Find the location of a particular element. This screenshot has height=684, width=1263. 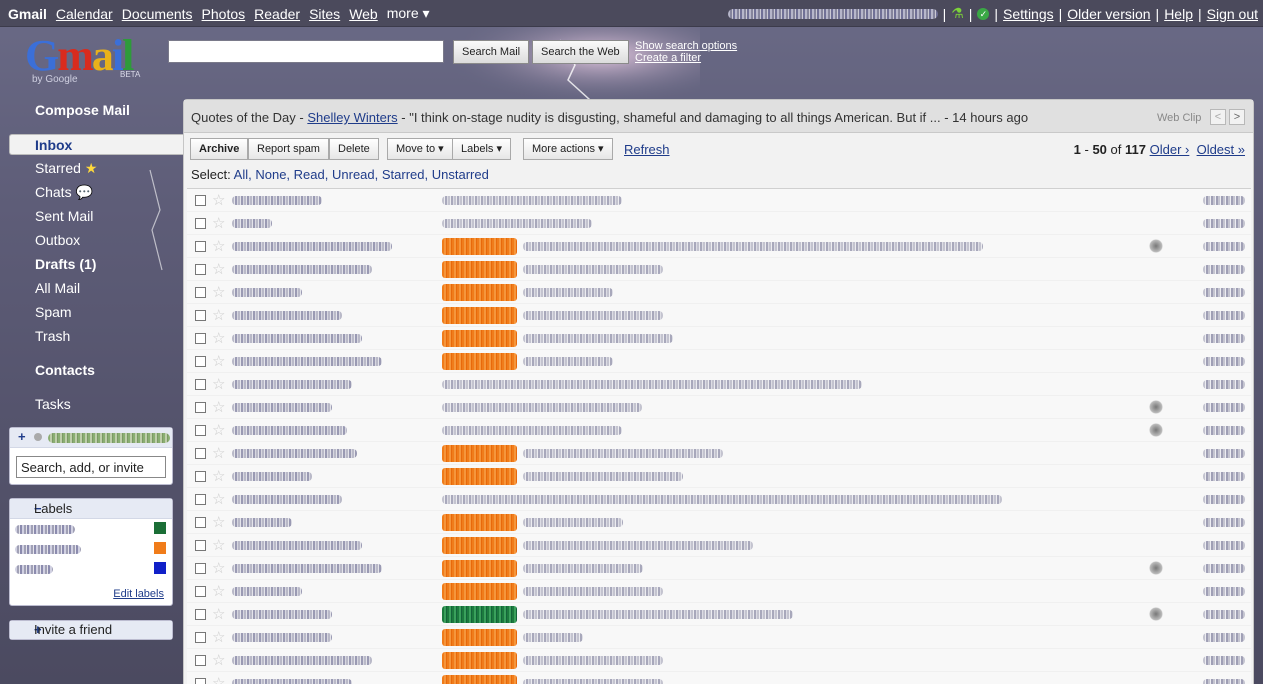

web-clip-next-button: > is located at coordinates (1237, 117).